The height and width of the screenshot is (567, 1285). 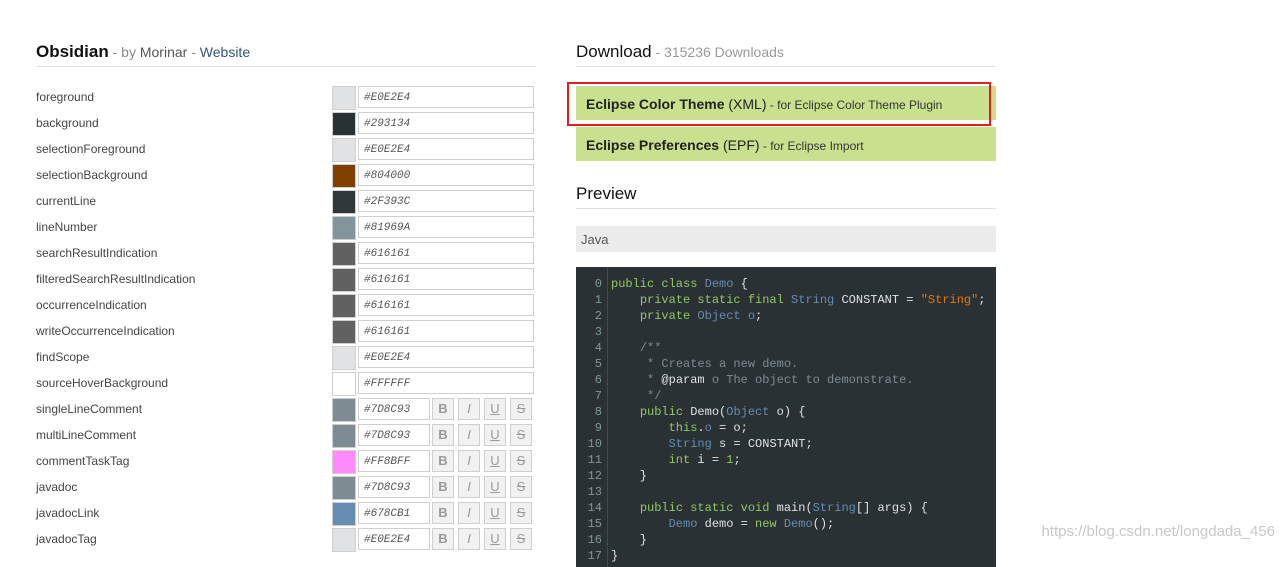 I want to click on language-tab: Java, so click(x=786, y=239).